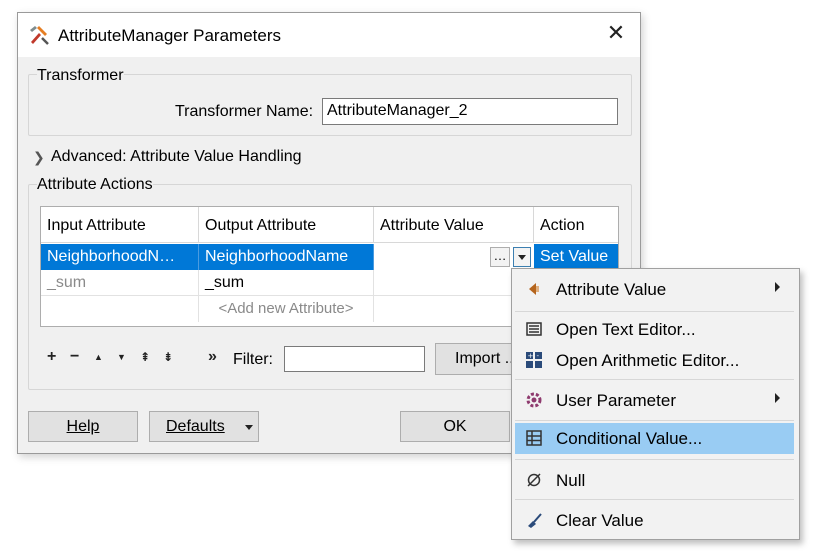  I want to click on menu-item-user-parameter-label: User Parameter, so click(616, 400).